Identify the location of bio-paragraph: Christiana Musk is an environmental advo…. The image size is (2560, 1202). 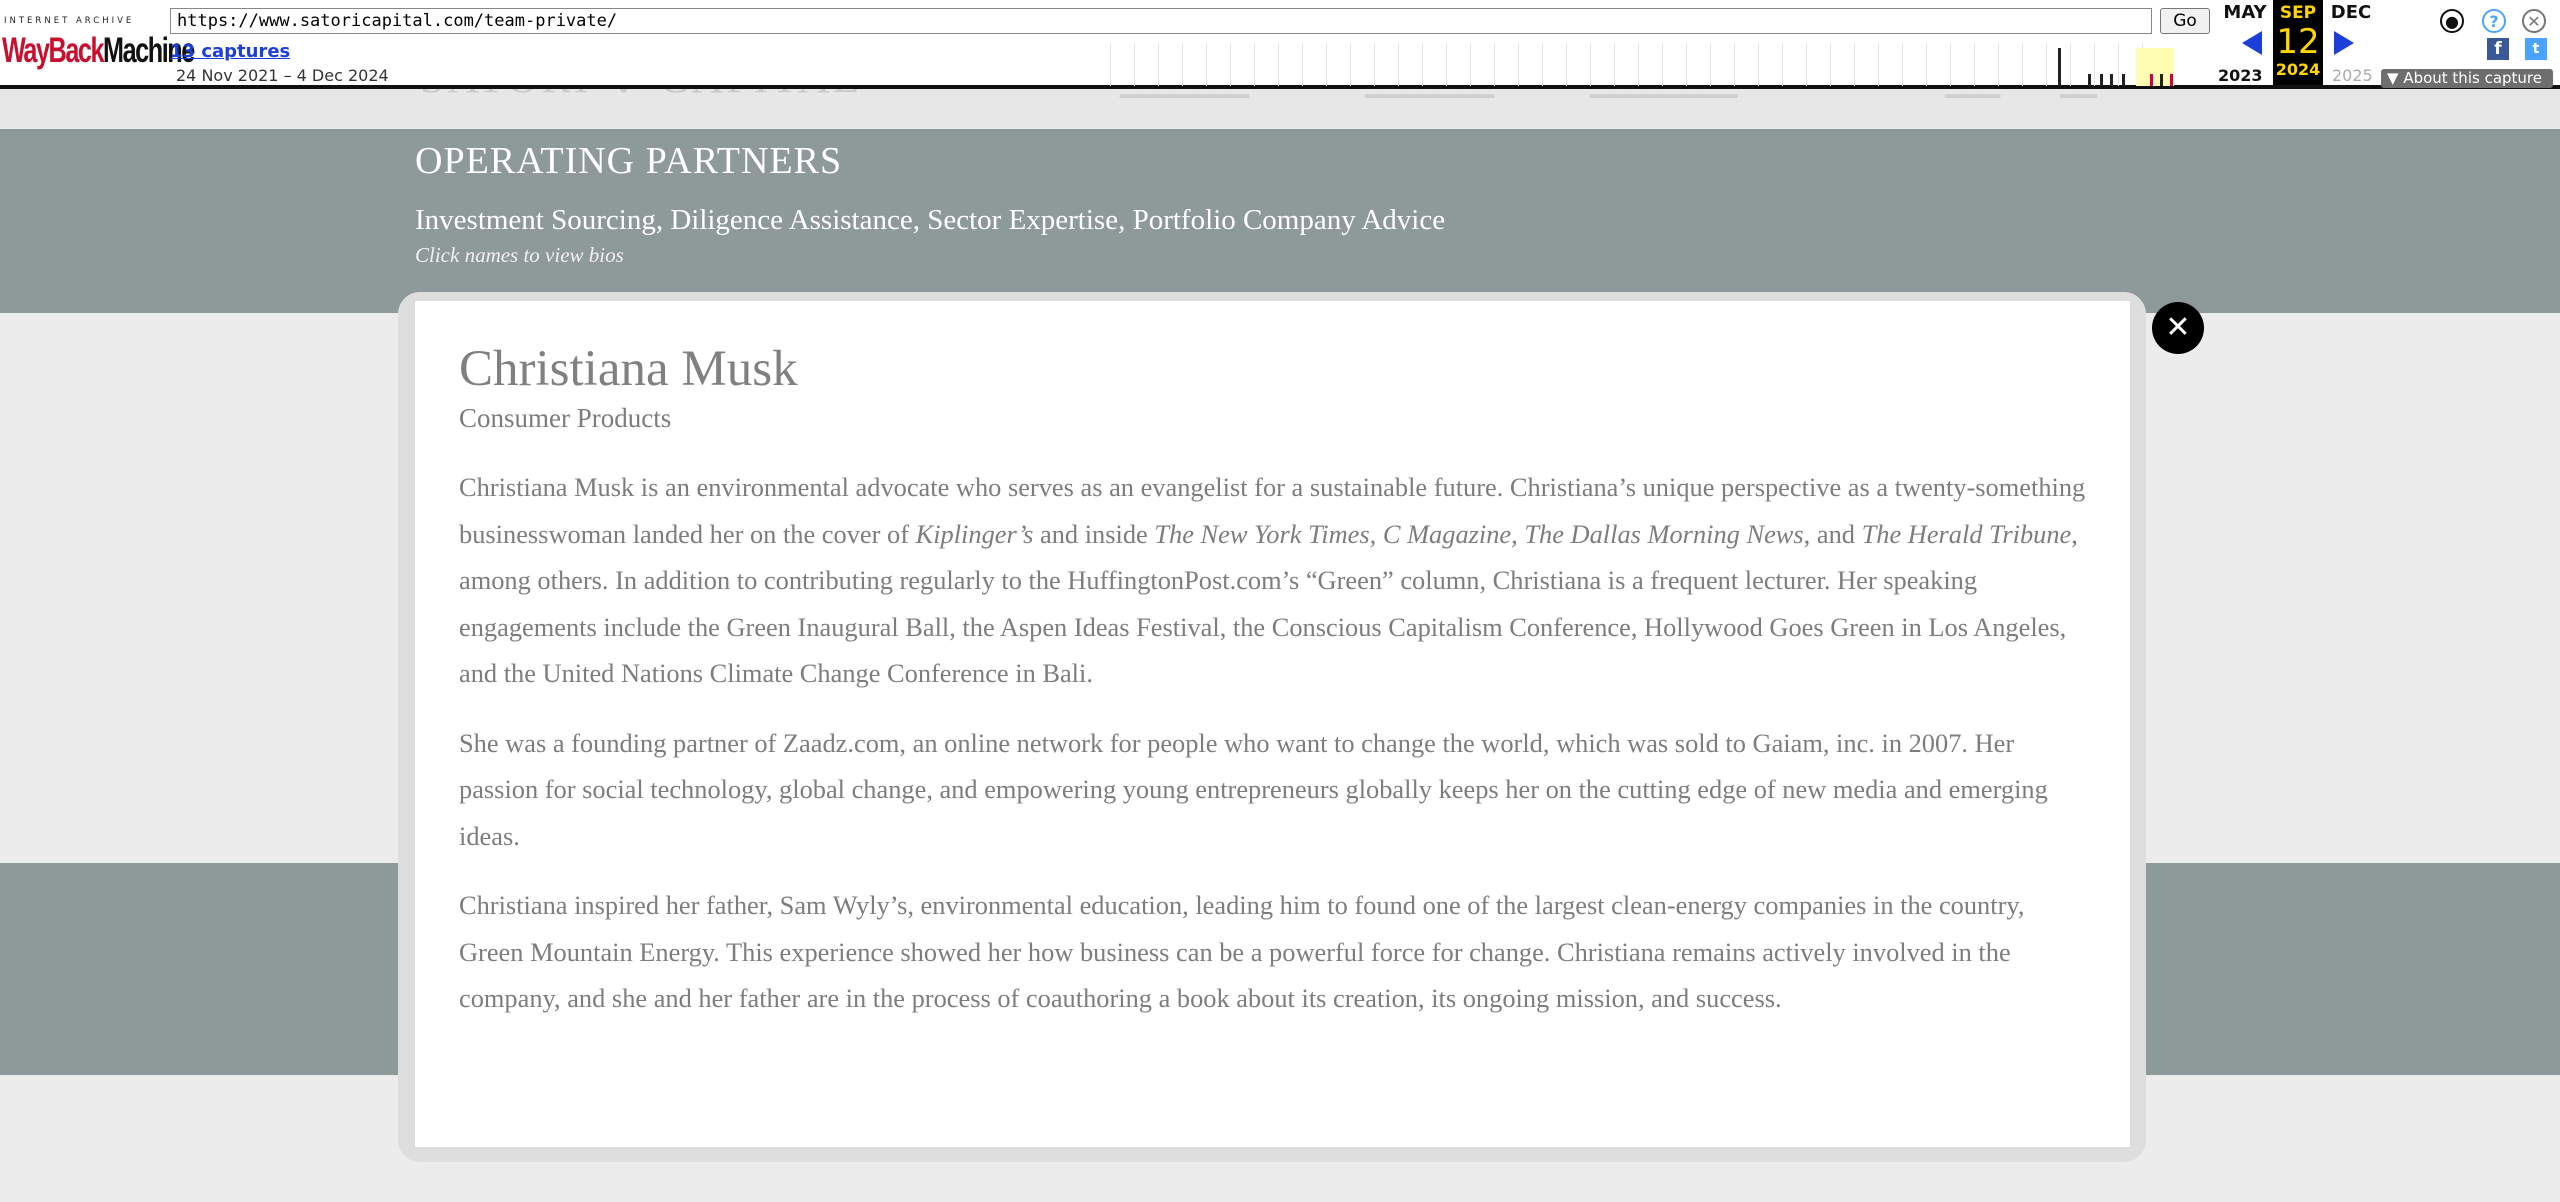
(1272, 580).